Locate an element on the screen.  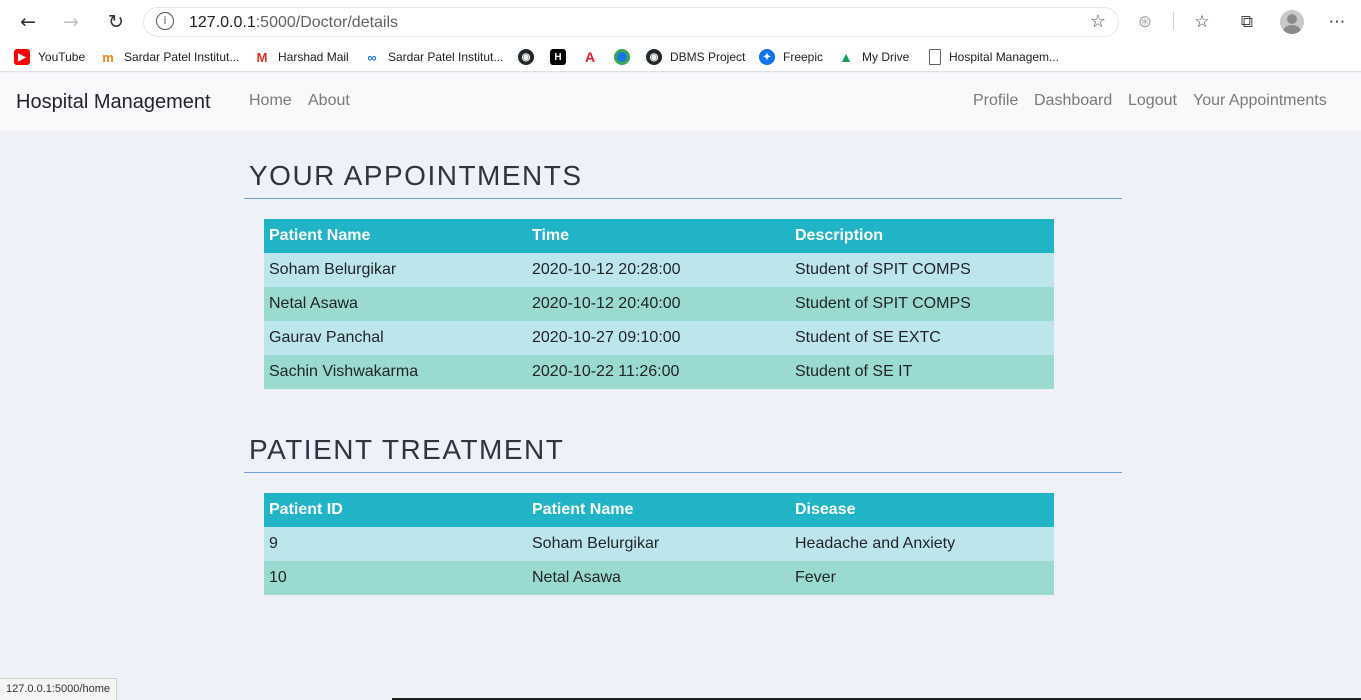
table-header-row: Patient Name Time Description is located at coordinates (659, 236).